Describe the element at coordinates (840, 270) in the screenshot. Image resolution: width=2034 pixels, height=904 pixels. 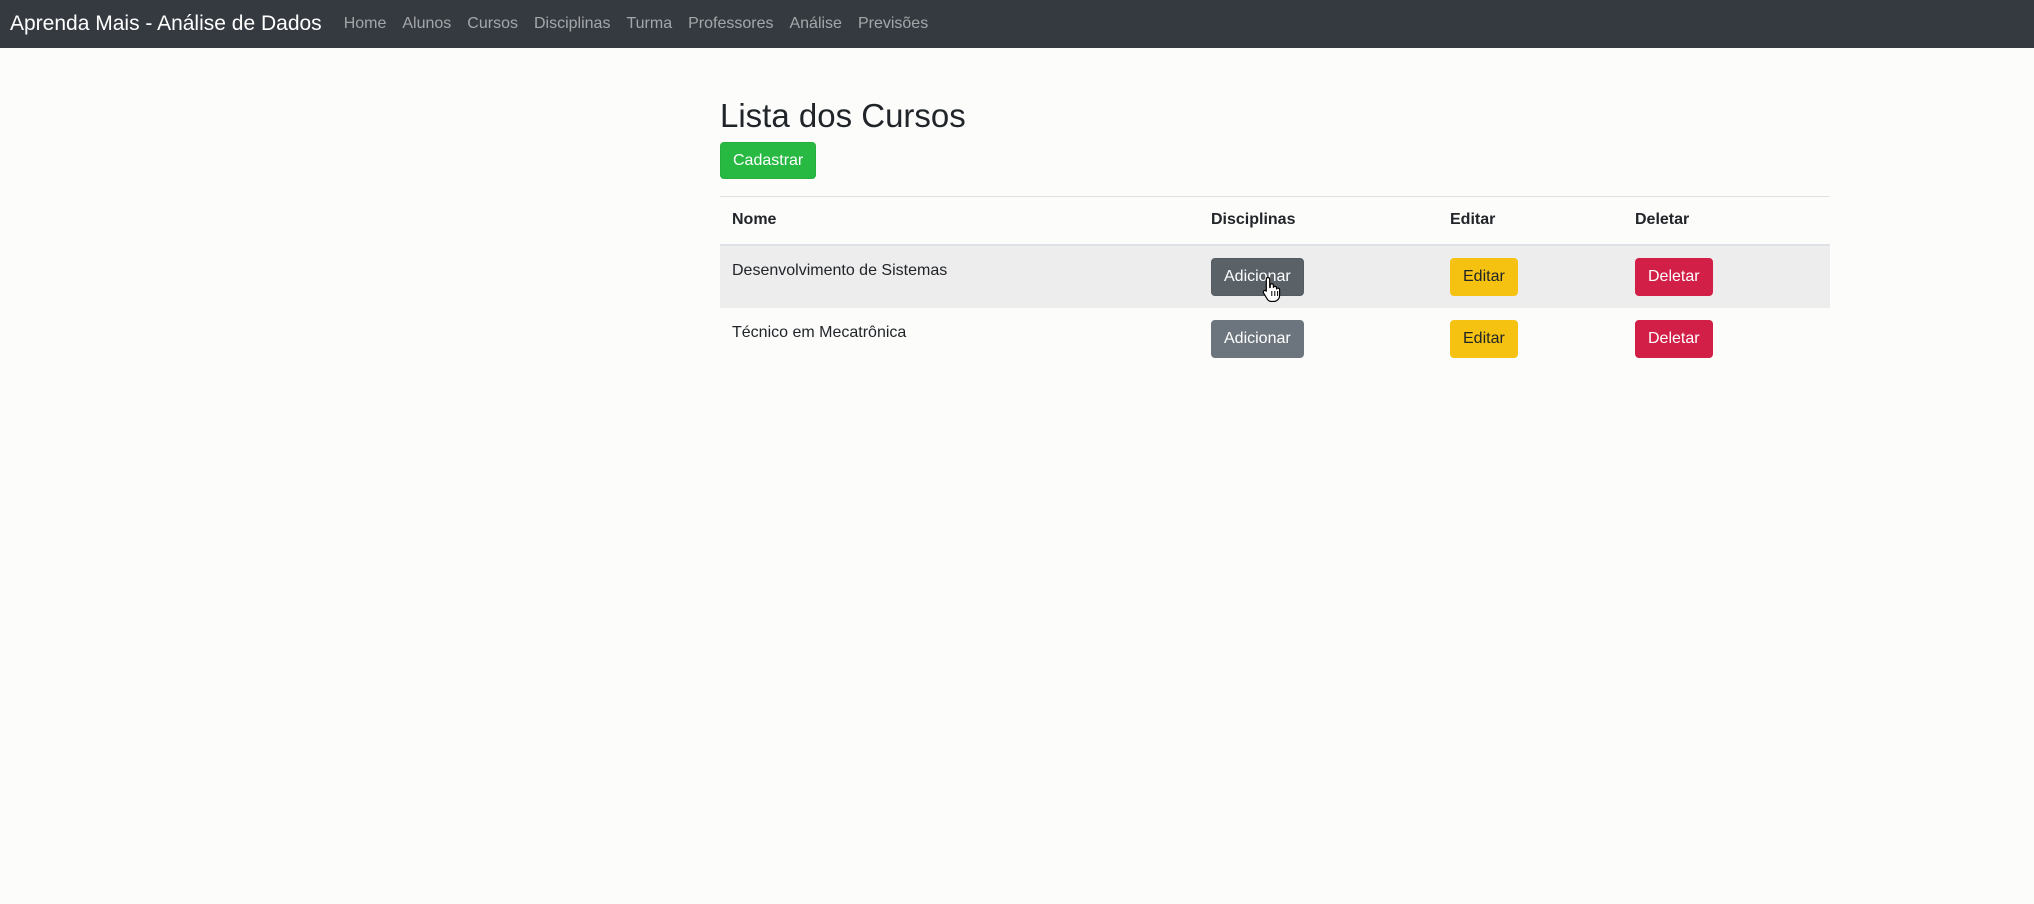
I see `course-name: Desenvolvimento de Sistemas` at that location.